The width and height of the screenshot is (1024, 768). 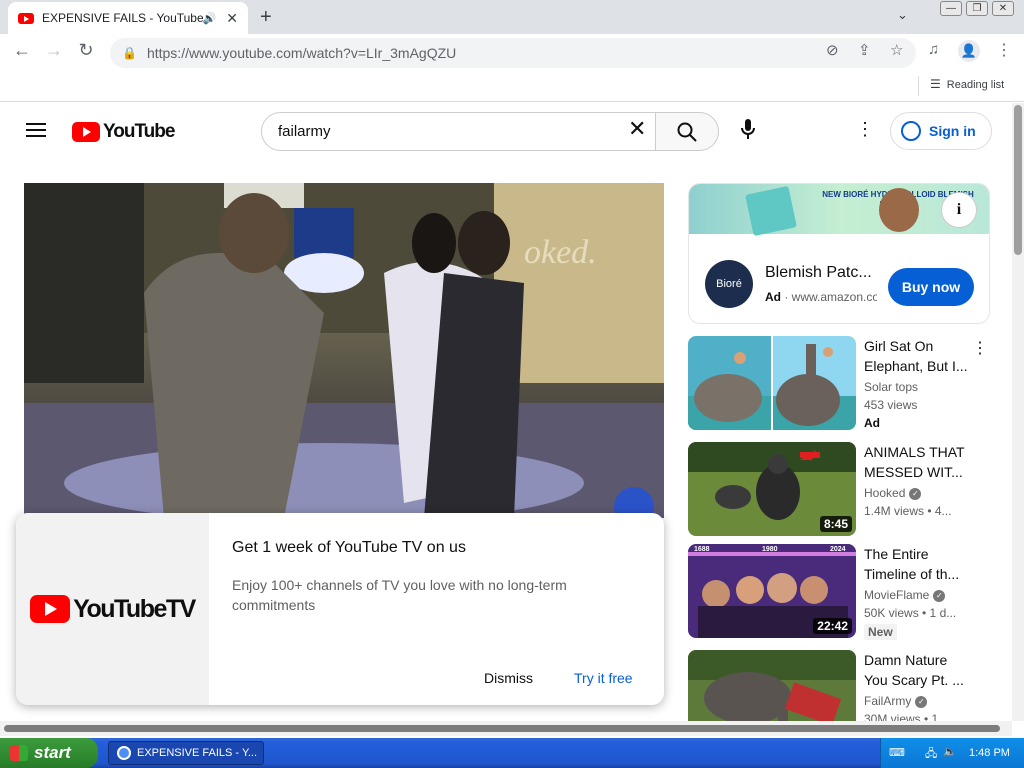 I want to click on forward-arrow-icon: →, so click(x=54, y=50).